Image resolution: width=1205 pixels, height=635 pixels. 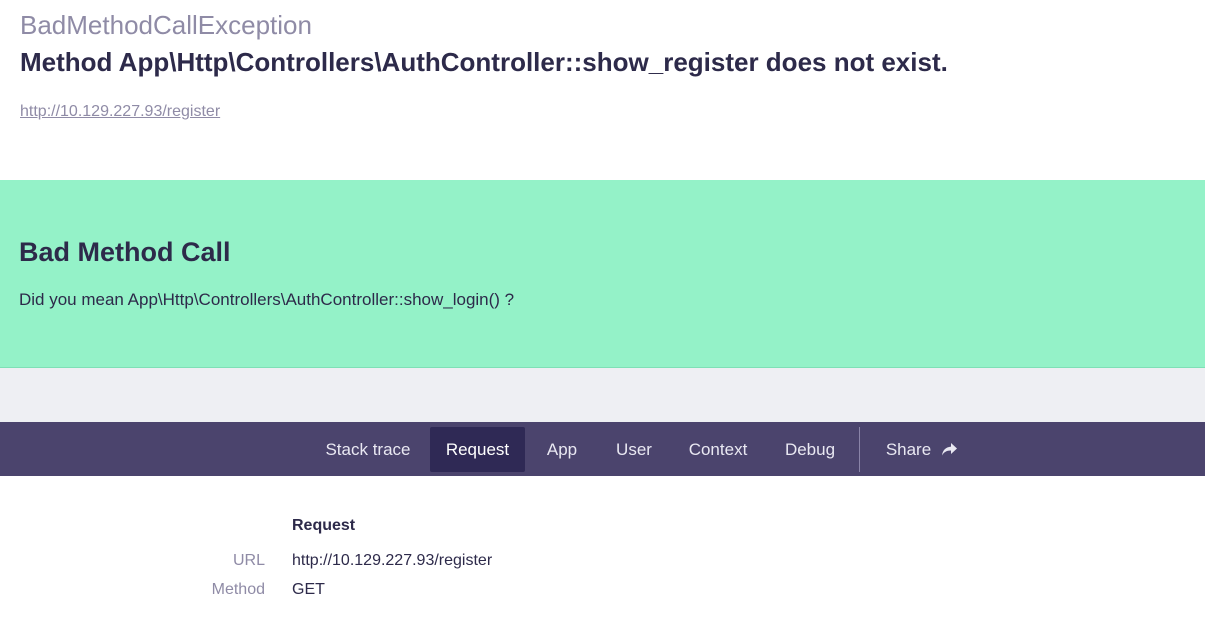 I want to click on tab-stack-trace: Stack trace, so click(x=368, y=449).